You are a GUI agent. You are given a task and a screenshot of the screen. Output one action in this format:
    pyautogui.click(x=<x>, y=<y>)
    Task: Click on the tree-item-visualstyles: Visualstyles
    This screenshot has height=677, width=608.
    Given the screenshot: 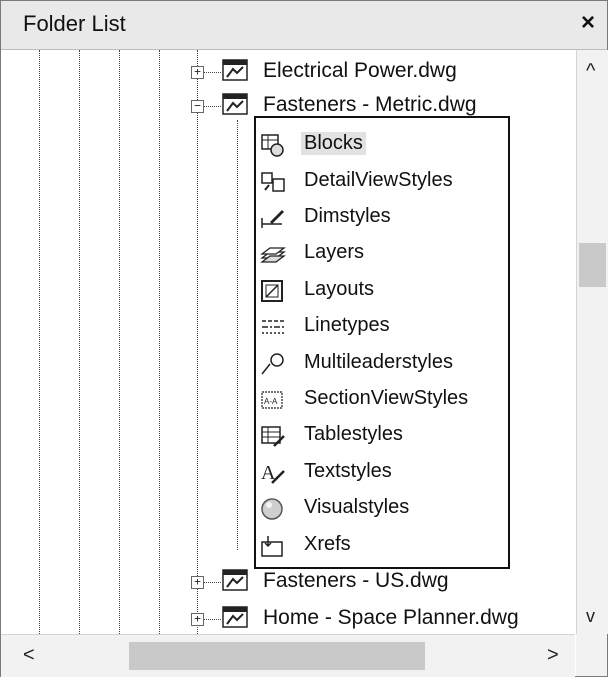 What is the action you would take?
    pyautogui.click(x=382, y=508)
    